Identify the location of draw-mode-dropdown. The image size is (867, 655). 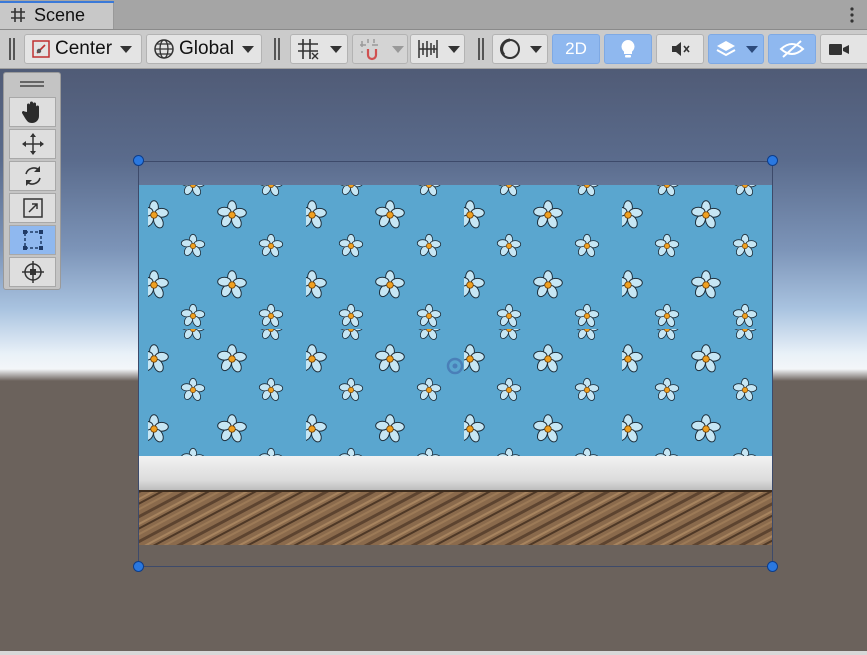
(520, 49).